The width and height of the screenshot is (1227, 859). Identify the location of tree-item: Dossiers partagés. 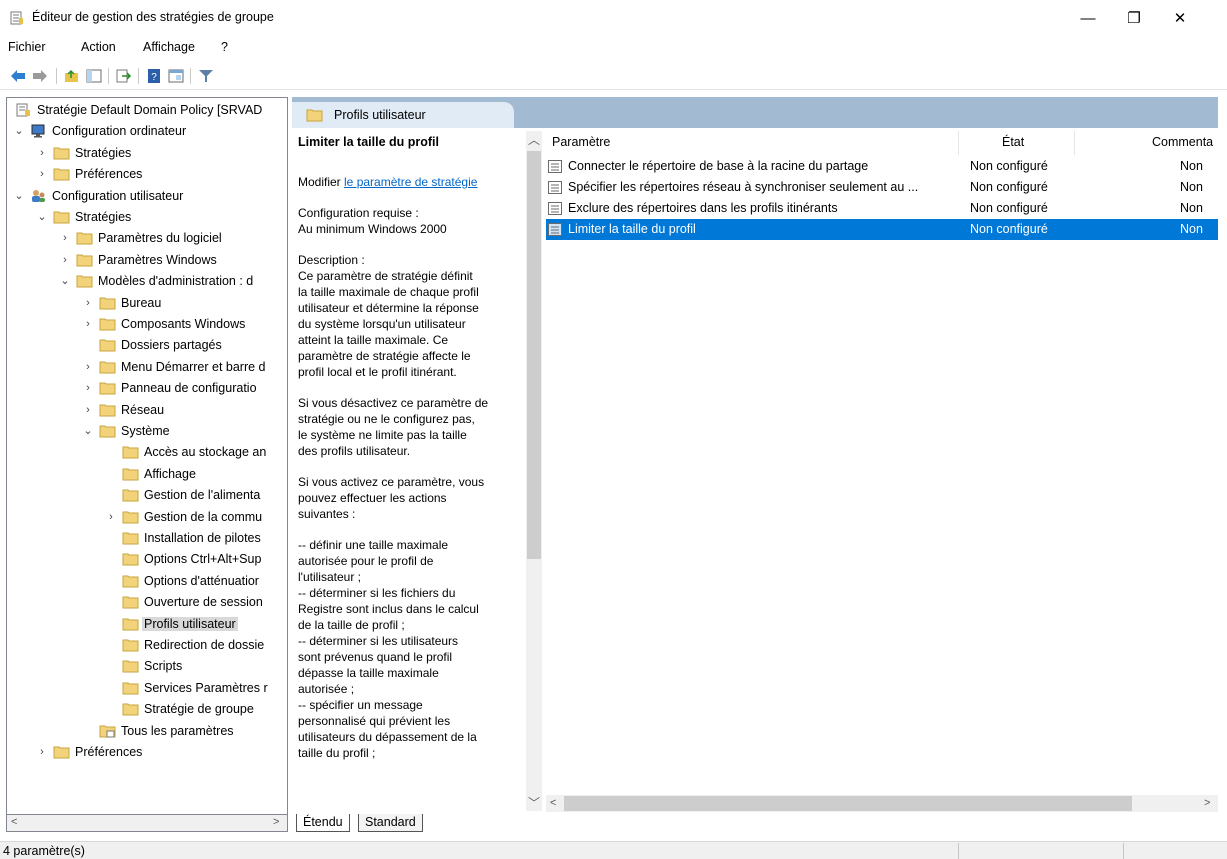
(147, 345).